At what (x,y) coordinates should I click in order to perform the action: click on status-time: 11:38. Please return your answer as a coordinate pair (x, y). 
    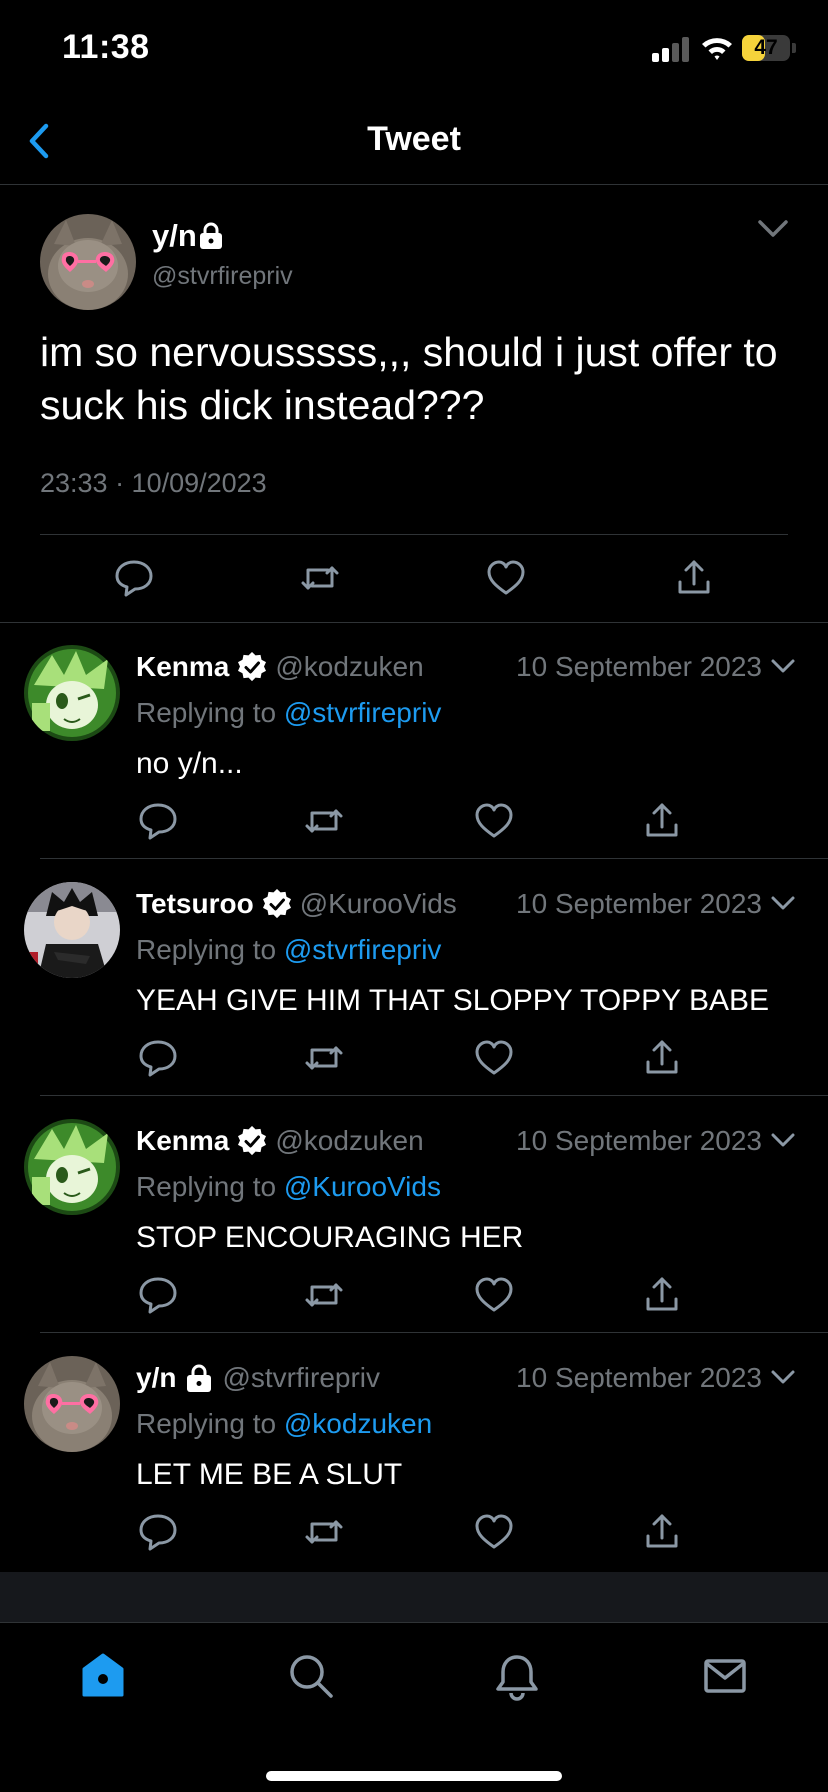
    Looking at the image, I should click on (106, 47).